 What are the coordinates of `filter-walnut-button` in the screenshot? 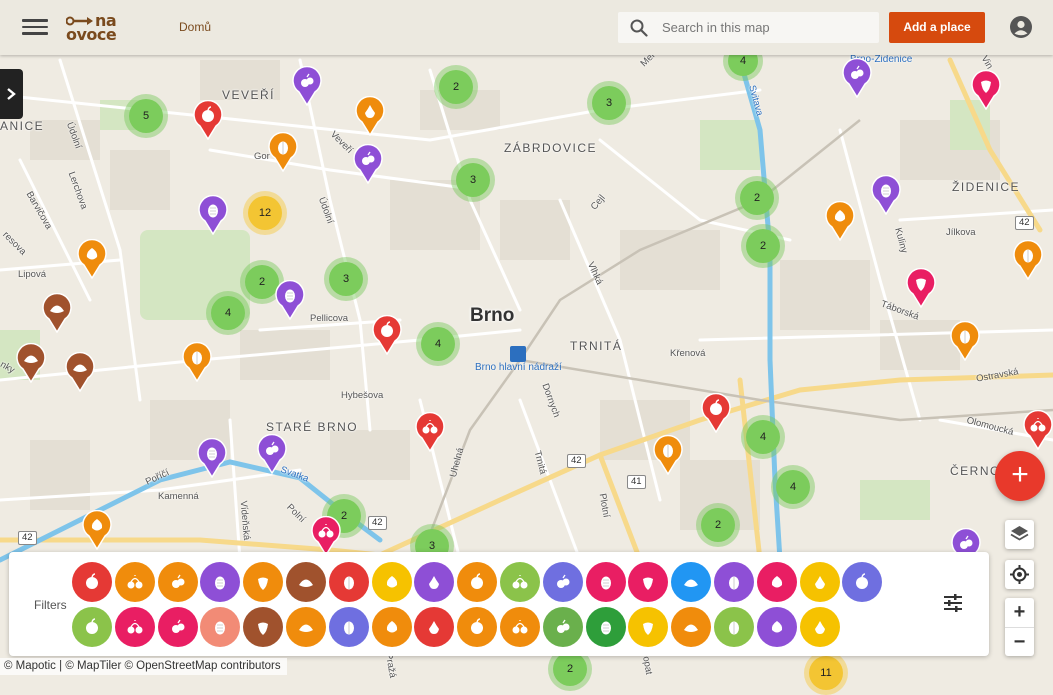 It's located at (177, 582).